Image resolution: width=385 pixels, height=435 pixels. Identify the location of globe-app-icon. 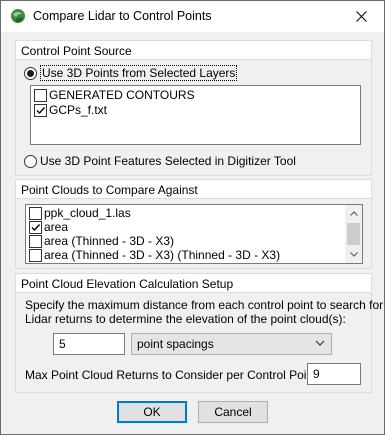
(18, 16).